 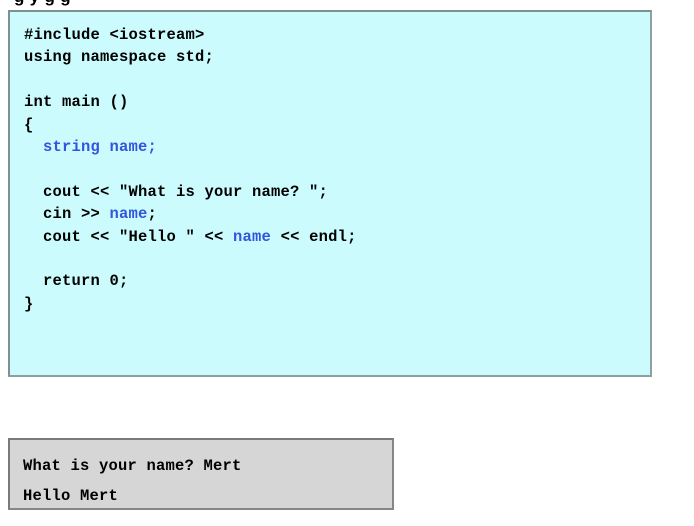 What do you see at coordinates (91, 147) in the screenshot?
I see `code-token-identifier: string name;` at bounding box center [91, 147].